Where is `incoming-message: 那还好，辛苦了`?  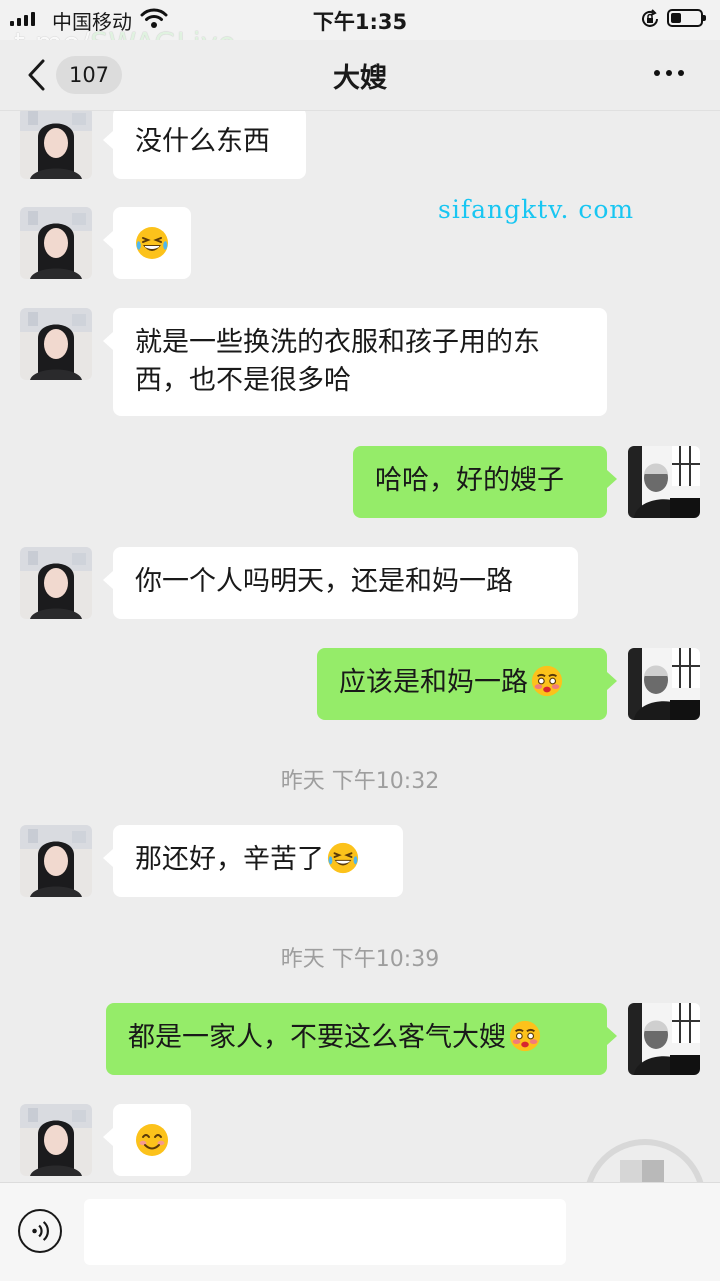
incoming-message: 那还好，辛苦了 is located at coordinates (253, 861).